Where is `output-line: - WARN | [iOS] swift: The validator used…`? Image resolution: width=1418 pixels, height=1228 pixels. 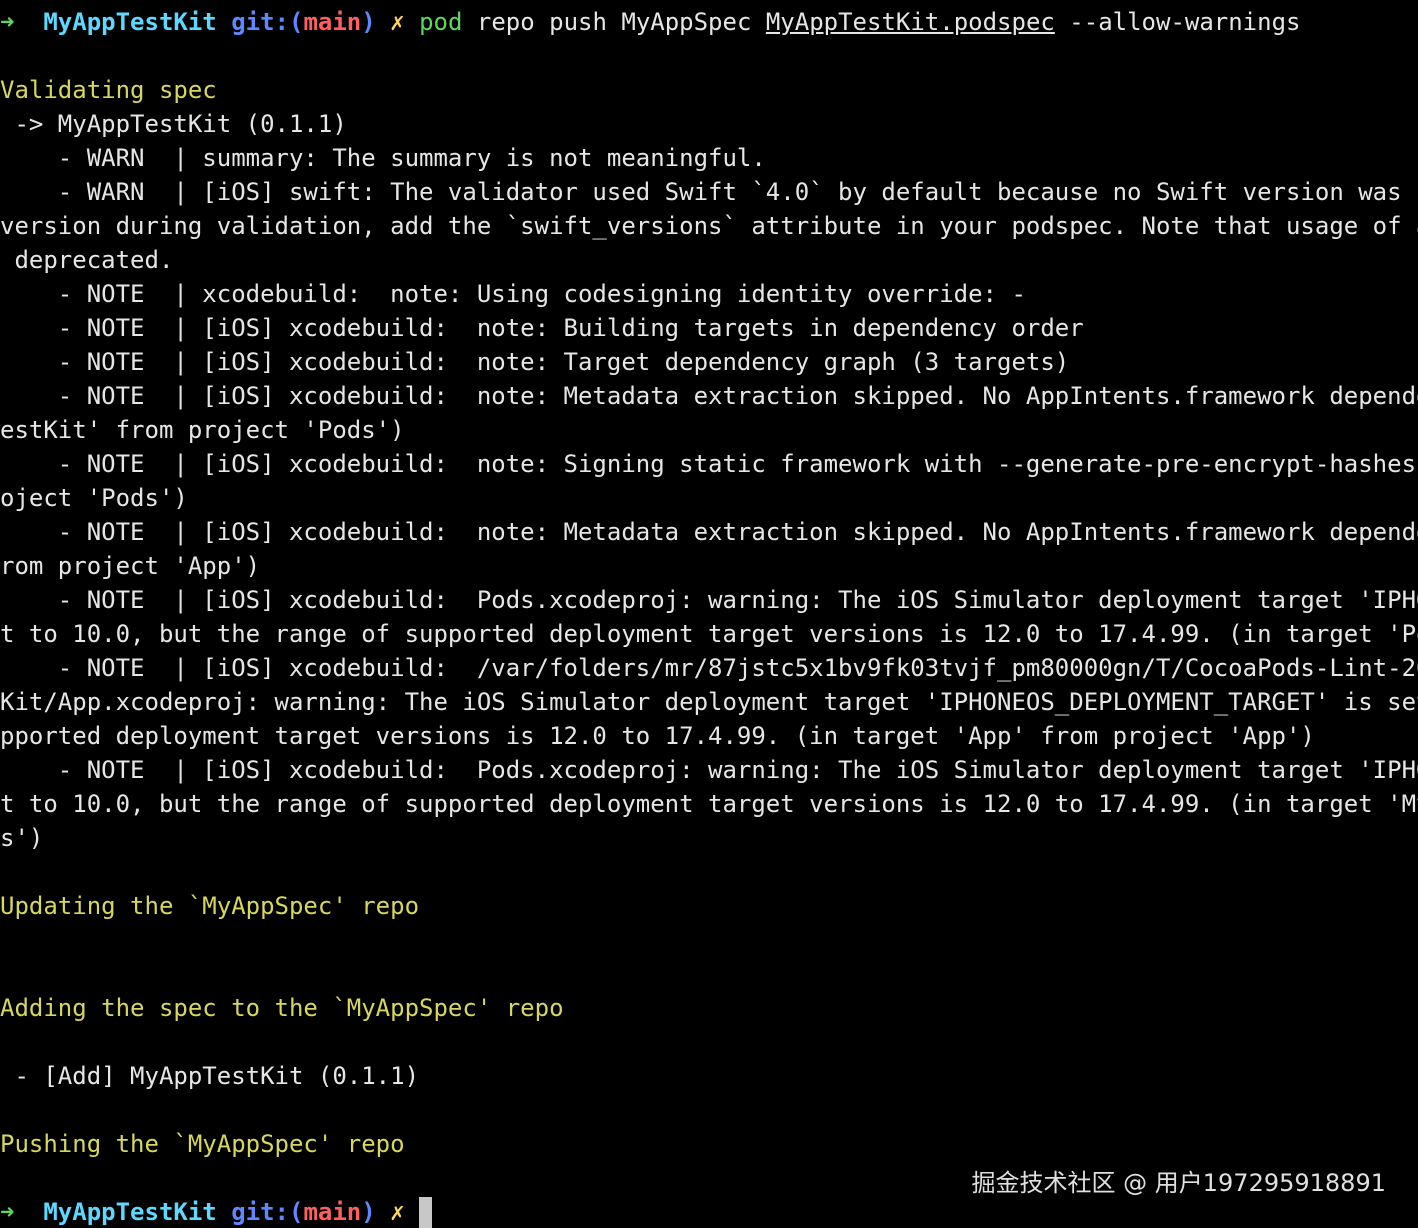
output-line: - WARN | [iOS] swift: The validator used… is located at coordinates (709, 192).